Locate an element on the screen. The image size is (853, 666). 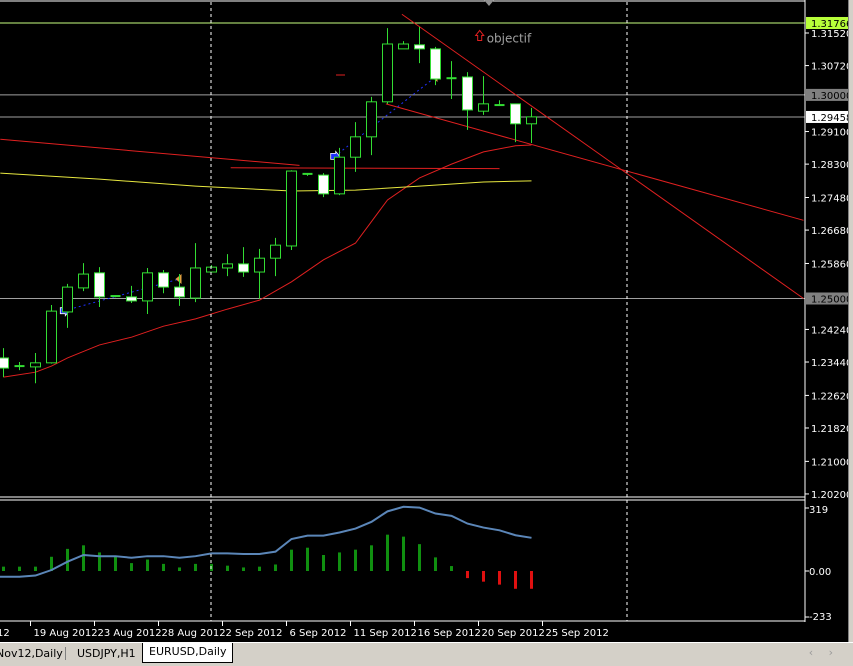
price-tick-label: 1.22620 is located at coordinates (829, 396).